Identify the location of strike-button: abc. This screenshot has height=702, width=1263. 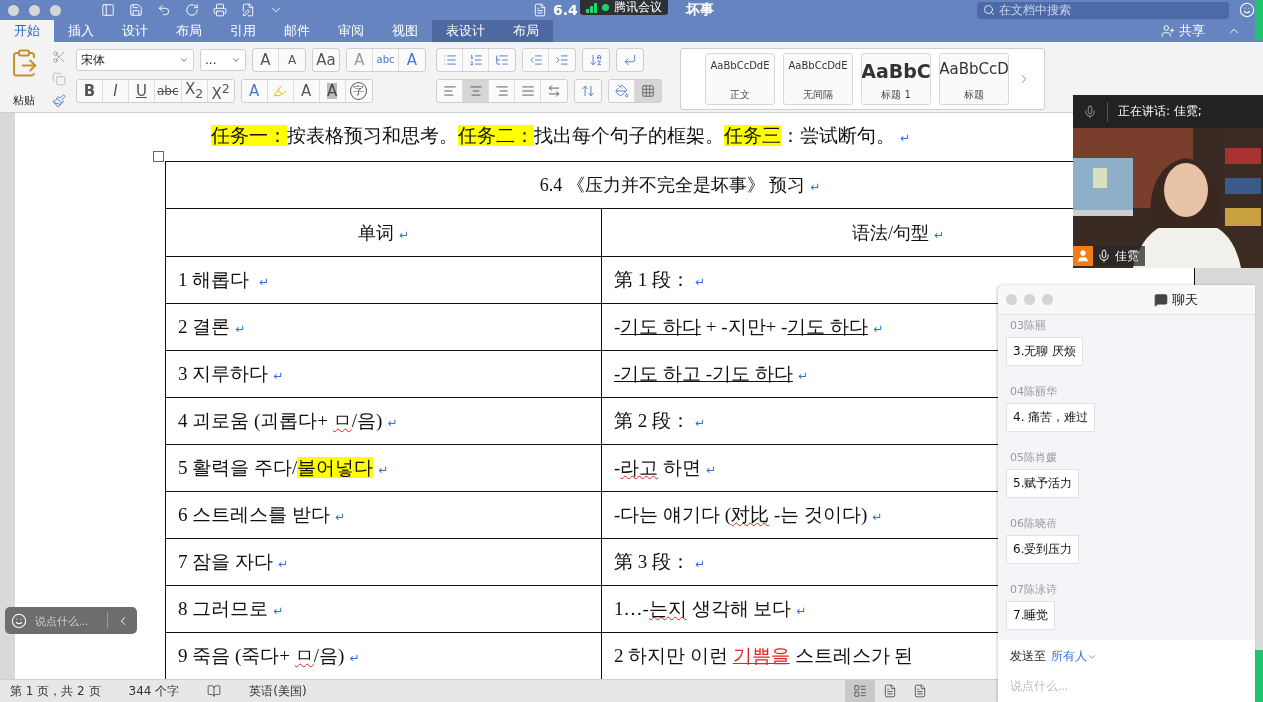
(168, 91).